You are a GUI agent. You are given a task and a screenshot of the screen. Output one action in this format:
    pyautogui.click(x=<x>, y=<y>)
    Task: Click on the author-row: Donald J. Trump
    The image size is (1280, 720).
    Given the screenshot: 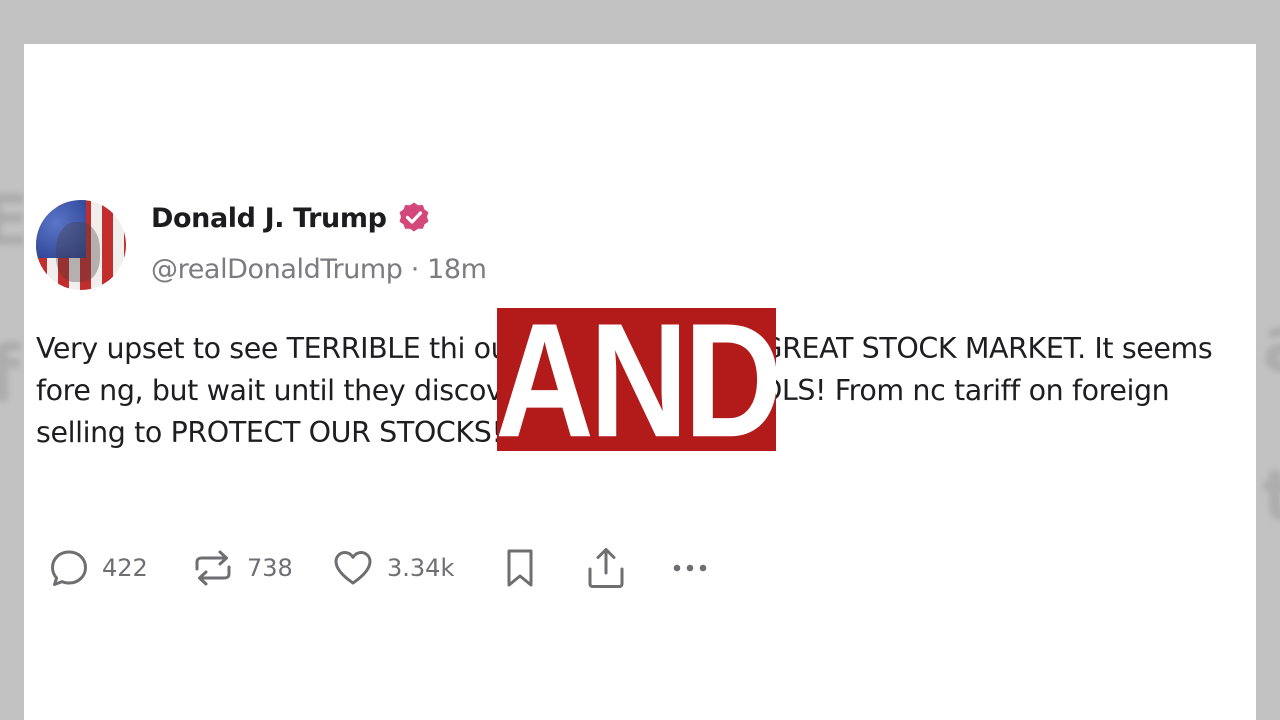 What is the action you would take?
    pyautogui.click(x=291, y=218)
    